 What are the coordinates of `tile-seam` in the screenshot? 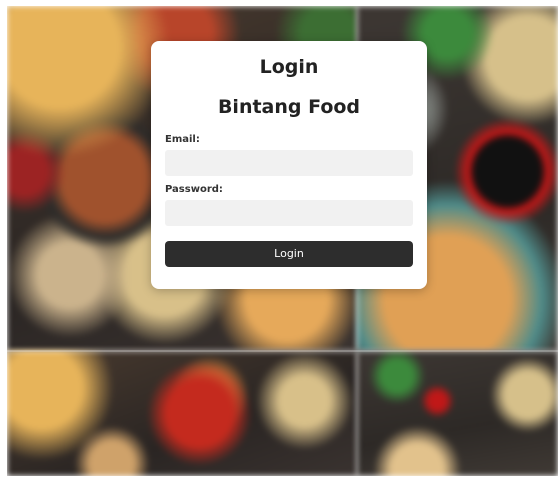 It's located at (282, 351).